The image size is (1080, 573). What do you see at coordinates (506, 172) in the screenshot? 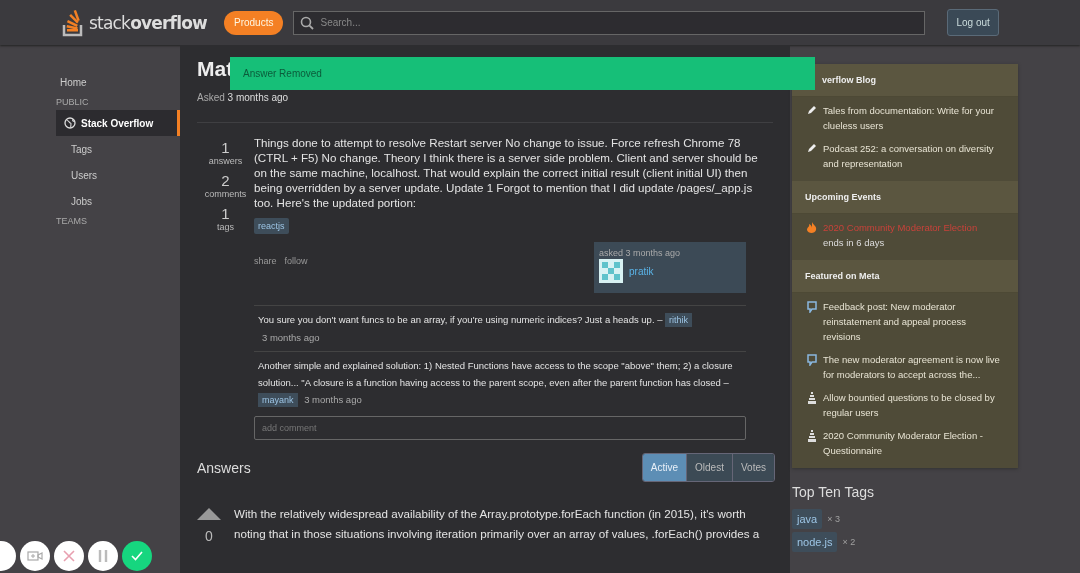
I see `question-body: Things done to attempt to resolve Restart server No change to issue. Force refresh Chrome 78 (CTRL + F5) No change. Theory I think there is a server side problem. Client and server should be on the same machine, localhost. That would explain the correct initial result (client initial UI) then being overridden by a server update. Update 1 Forgot to mention that I did update /pages/_app.js too. Here's the updated portion:` at bounding box center [506, 172].